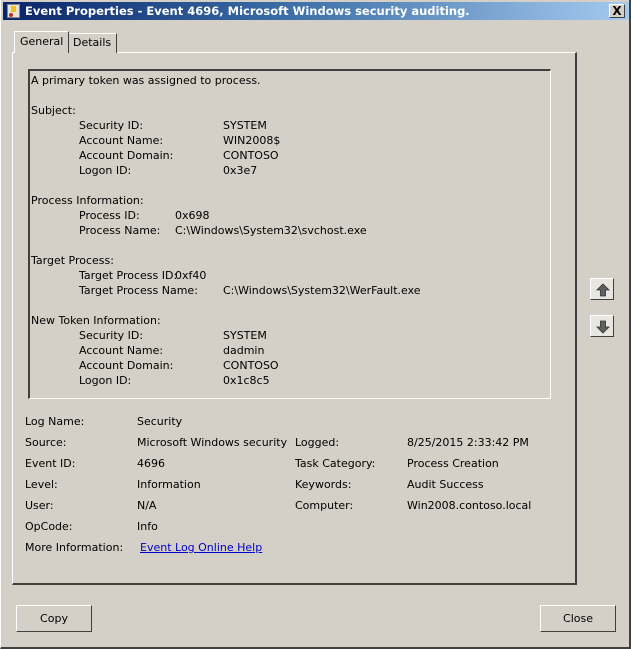 This screenshot has width=631, height=649. Describe the element at coordinates (317, 442) in the screenshot. I see `logged-label: Logged:` at that location.